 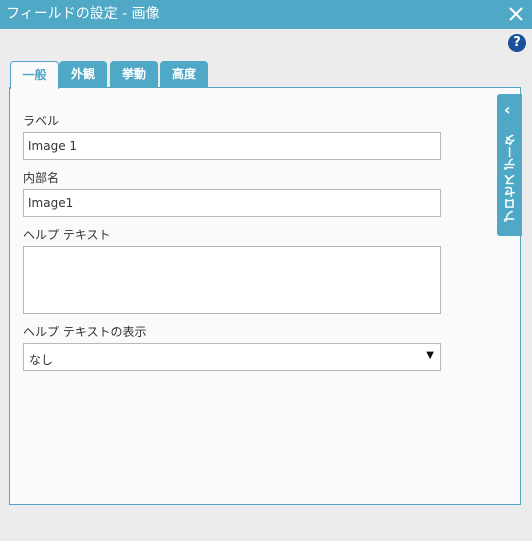 What do you see at coordinates (85, 332) in the screenshot?
I see `help-display-label: ヘルプ テキストの表示` at bounding box center [85, 332].